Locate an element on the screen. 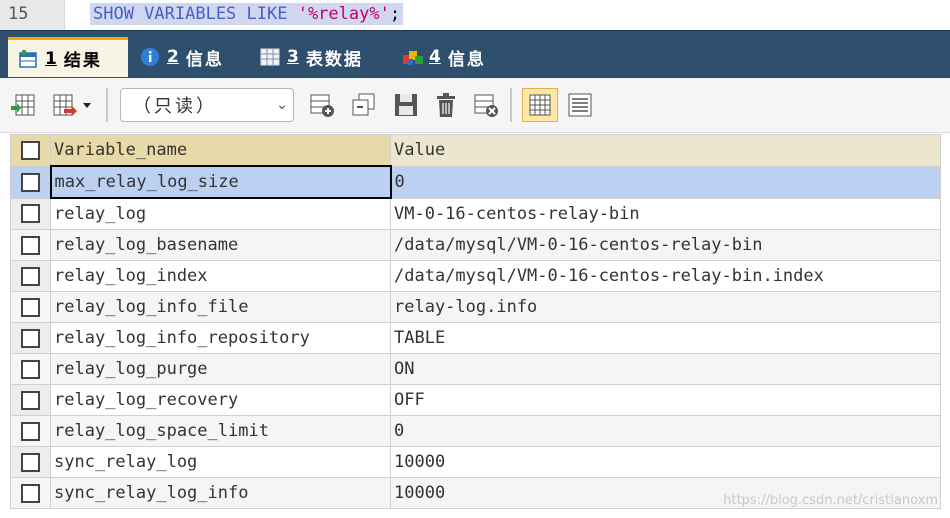 The height and width of the screenshot is (518, 950). grid-view-icon is located at coordinates (540, 105).